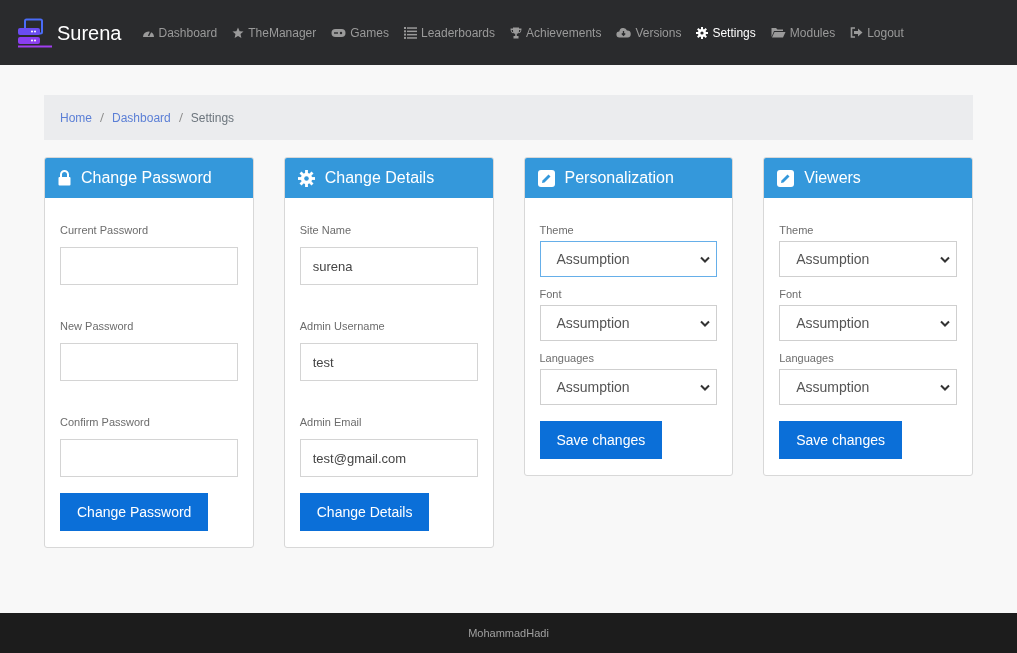 The image size is (1017, 653). Describe the element at coordinates (508, 633) in the screenshot. I see `footer-text: MohammadHadi` at that location.